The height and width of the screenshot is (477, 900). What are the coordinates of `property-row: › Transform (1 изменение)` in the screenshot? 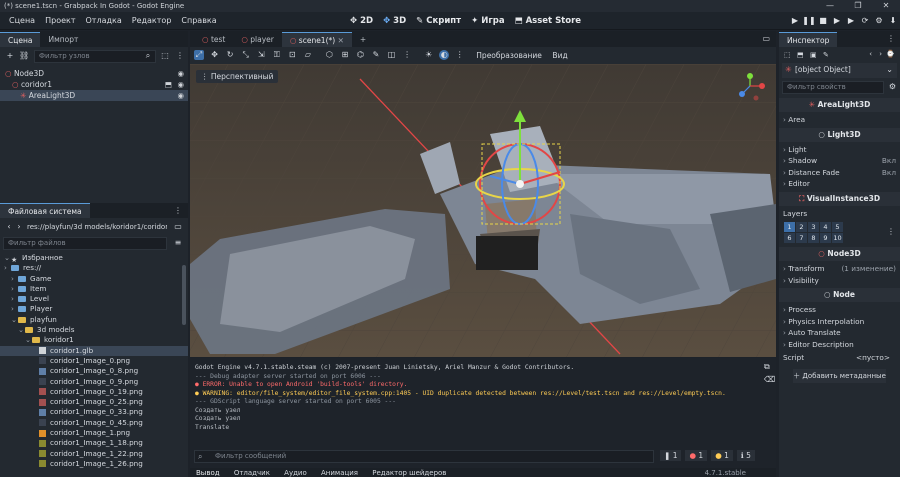 It's located at (839, 269).